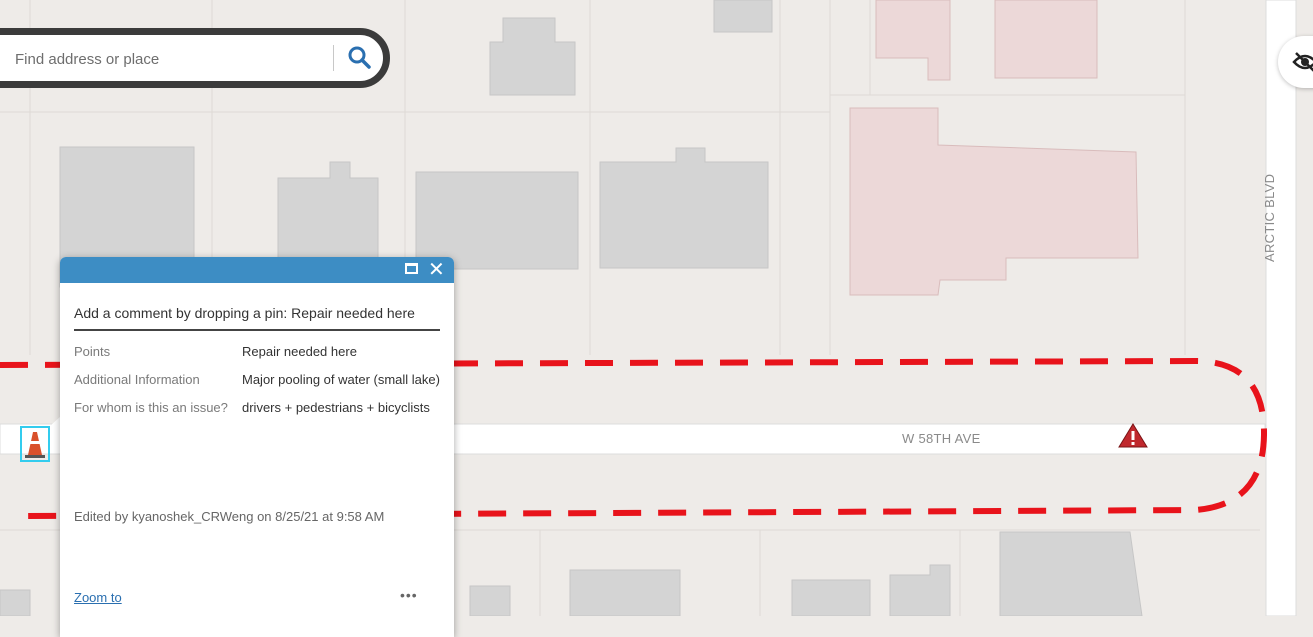 Image resolution: width=1313 pixels, height=637 pixels. What do you see at coordinates (411, 268) in the screenshot?
I see `maximize-icon` at bounding box center [411, 268].